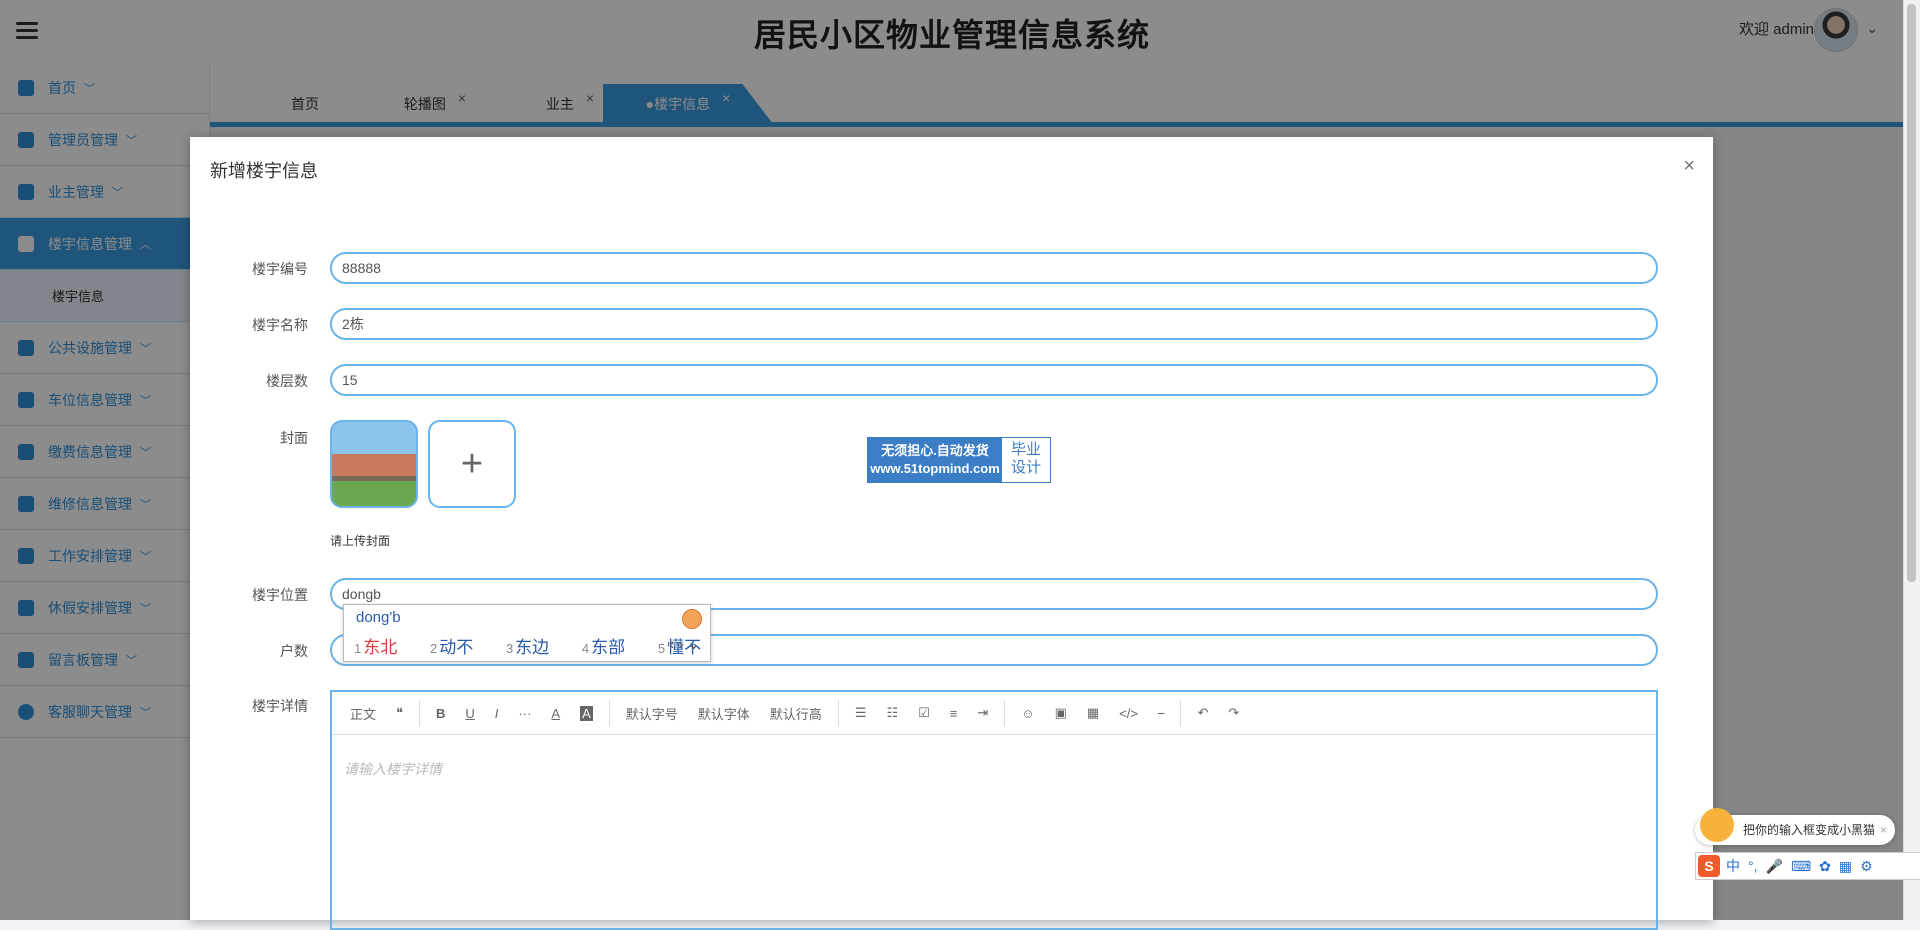  What do you see at coordinates (1774, 866) in the screenshot?
I see `microphone-icon: 🎤` at bounding box center [1774, 866].